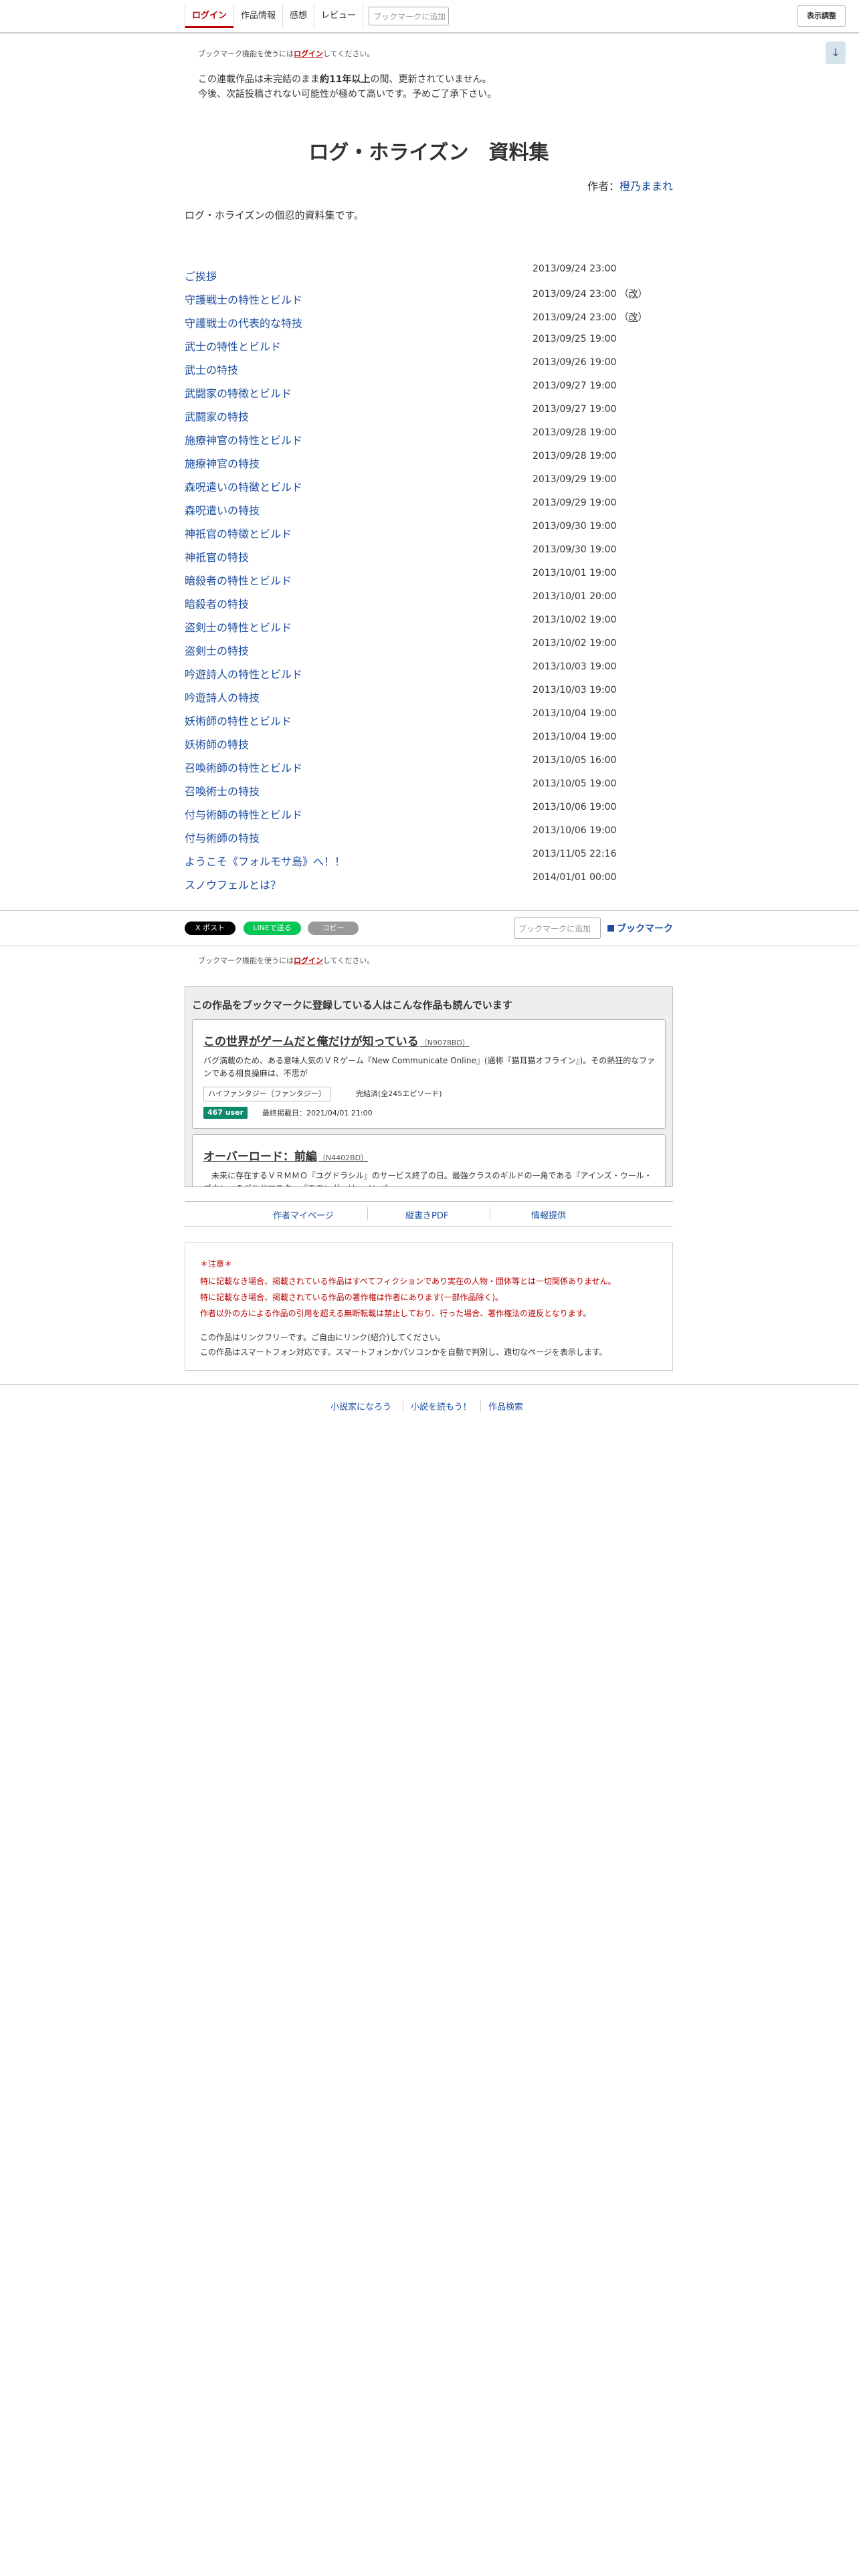 The height and width of the screenshot is (2576, 859). Describe the element at coordinates (505, 1406) in the screenshot. I see `footer-search-link: 作品検索` at that location.